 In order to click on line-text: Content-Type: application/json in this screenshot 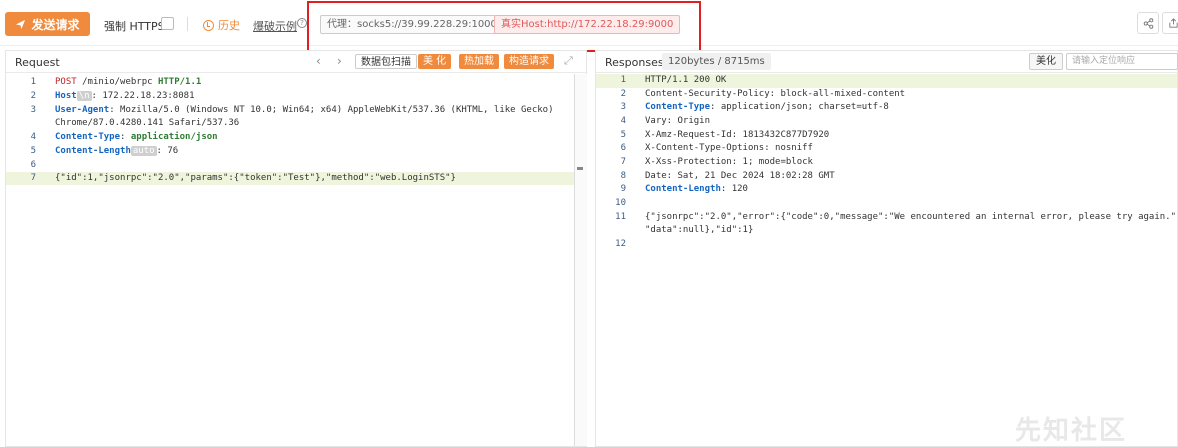, I will do `click(136, 137)`.